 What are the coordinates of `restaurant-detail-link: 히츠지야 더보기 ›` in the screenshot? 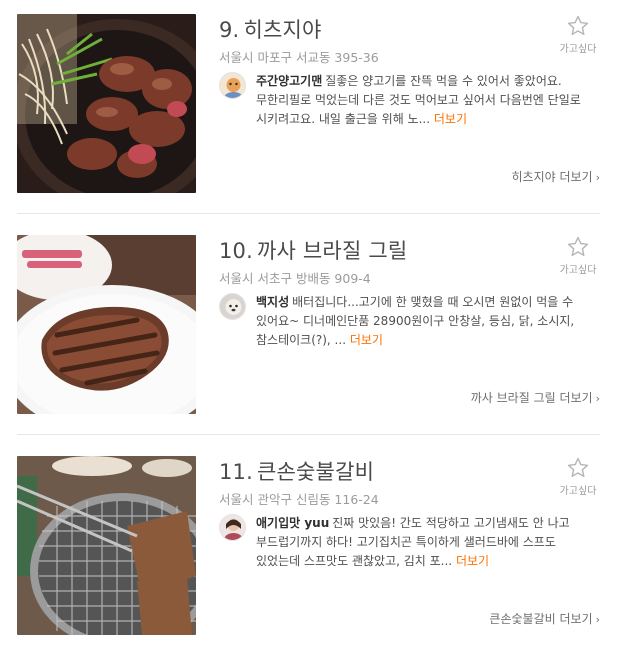 It's located at (555, 176).